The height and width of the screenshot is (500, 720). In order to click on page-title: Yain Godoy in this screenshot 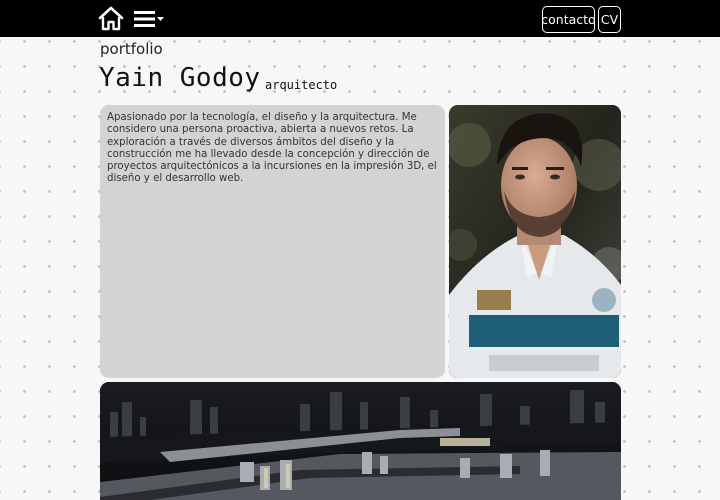, I will do `click(180, 78)`.